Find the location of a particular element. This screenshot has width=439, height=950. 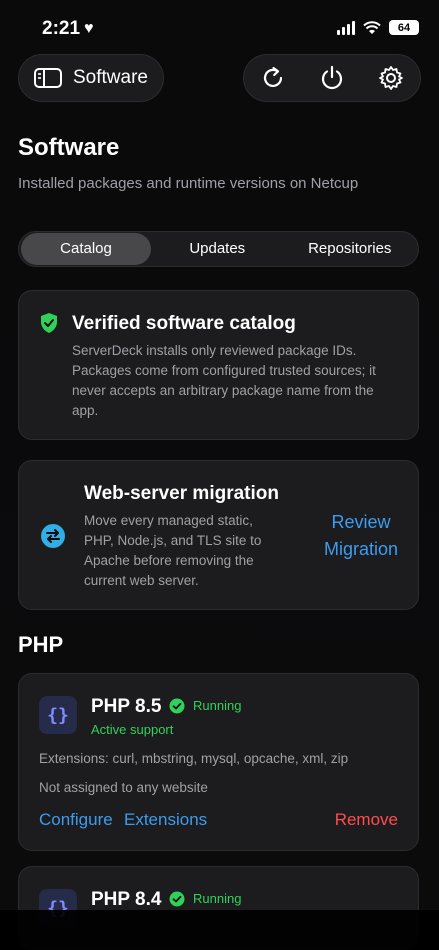

segmented-control: Catalog Updates Repositories is located at coordinates (218, 249).